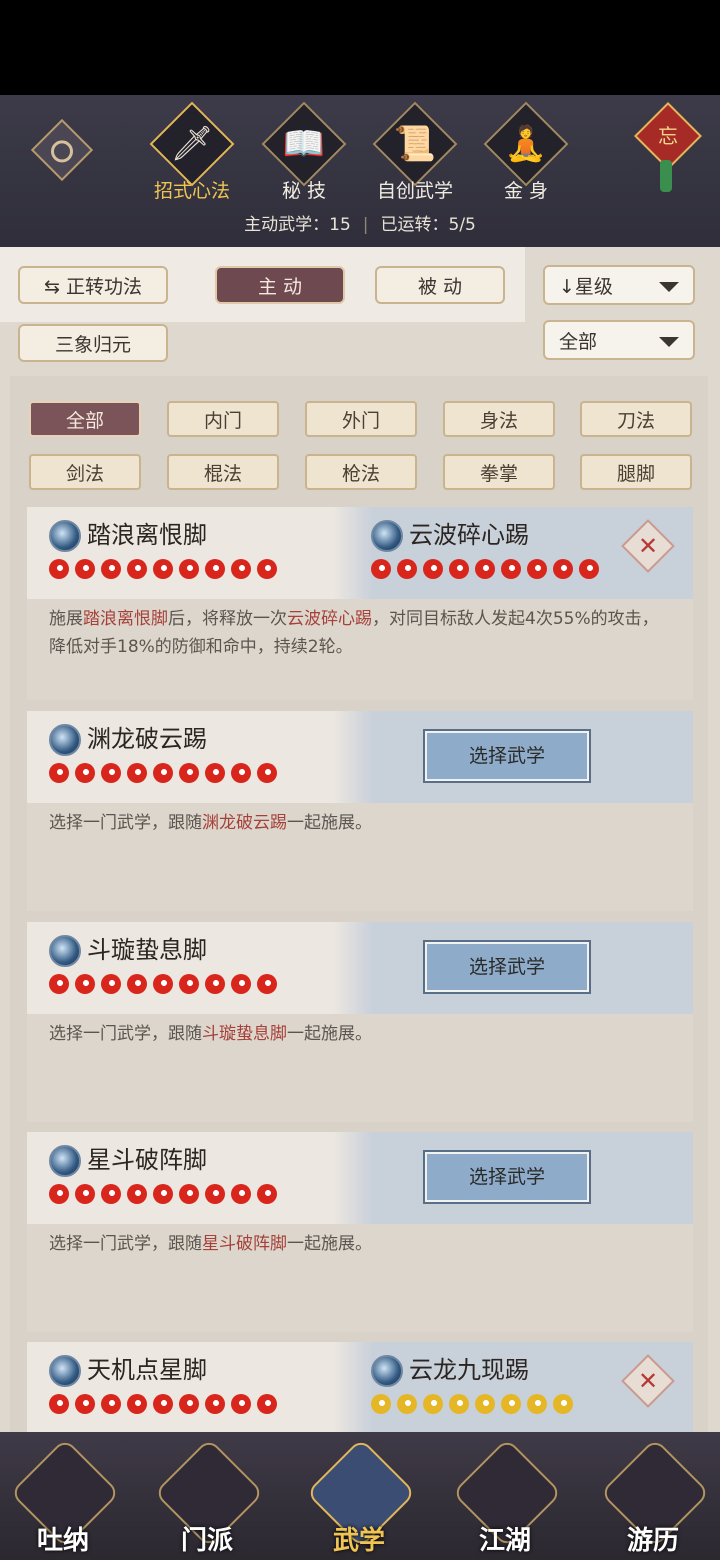  I want to click on category-tab: 腿脚, so click(636, 472).